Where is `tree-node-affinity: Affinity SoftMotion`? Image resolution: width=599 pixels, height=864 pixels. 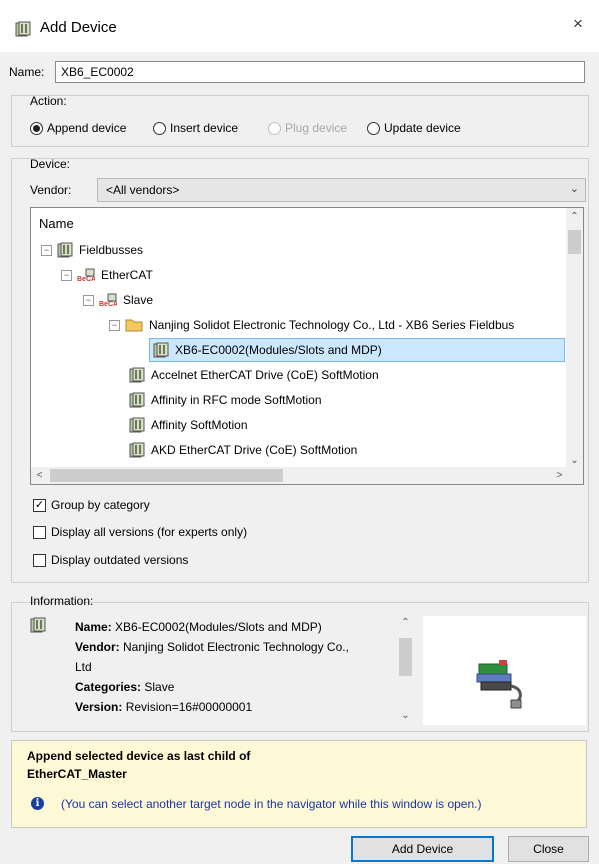
tree-node-affinity: Affinity SoftMotion is located at coordinates (188, 425).